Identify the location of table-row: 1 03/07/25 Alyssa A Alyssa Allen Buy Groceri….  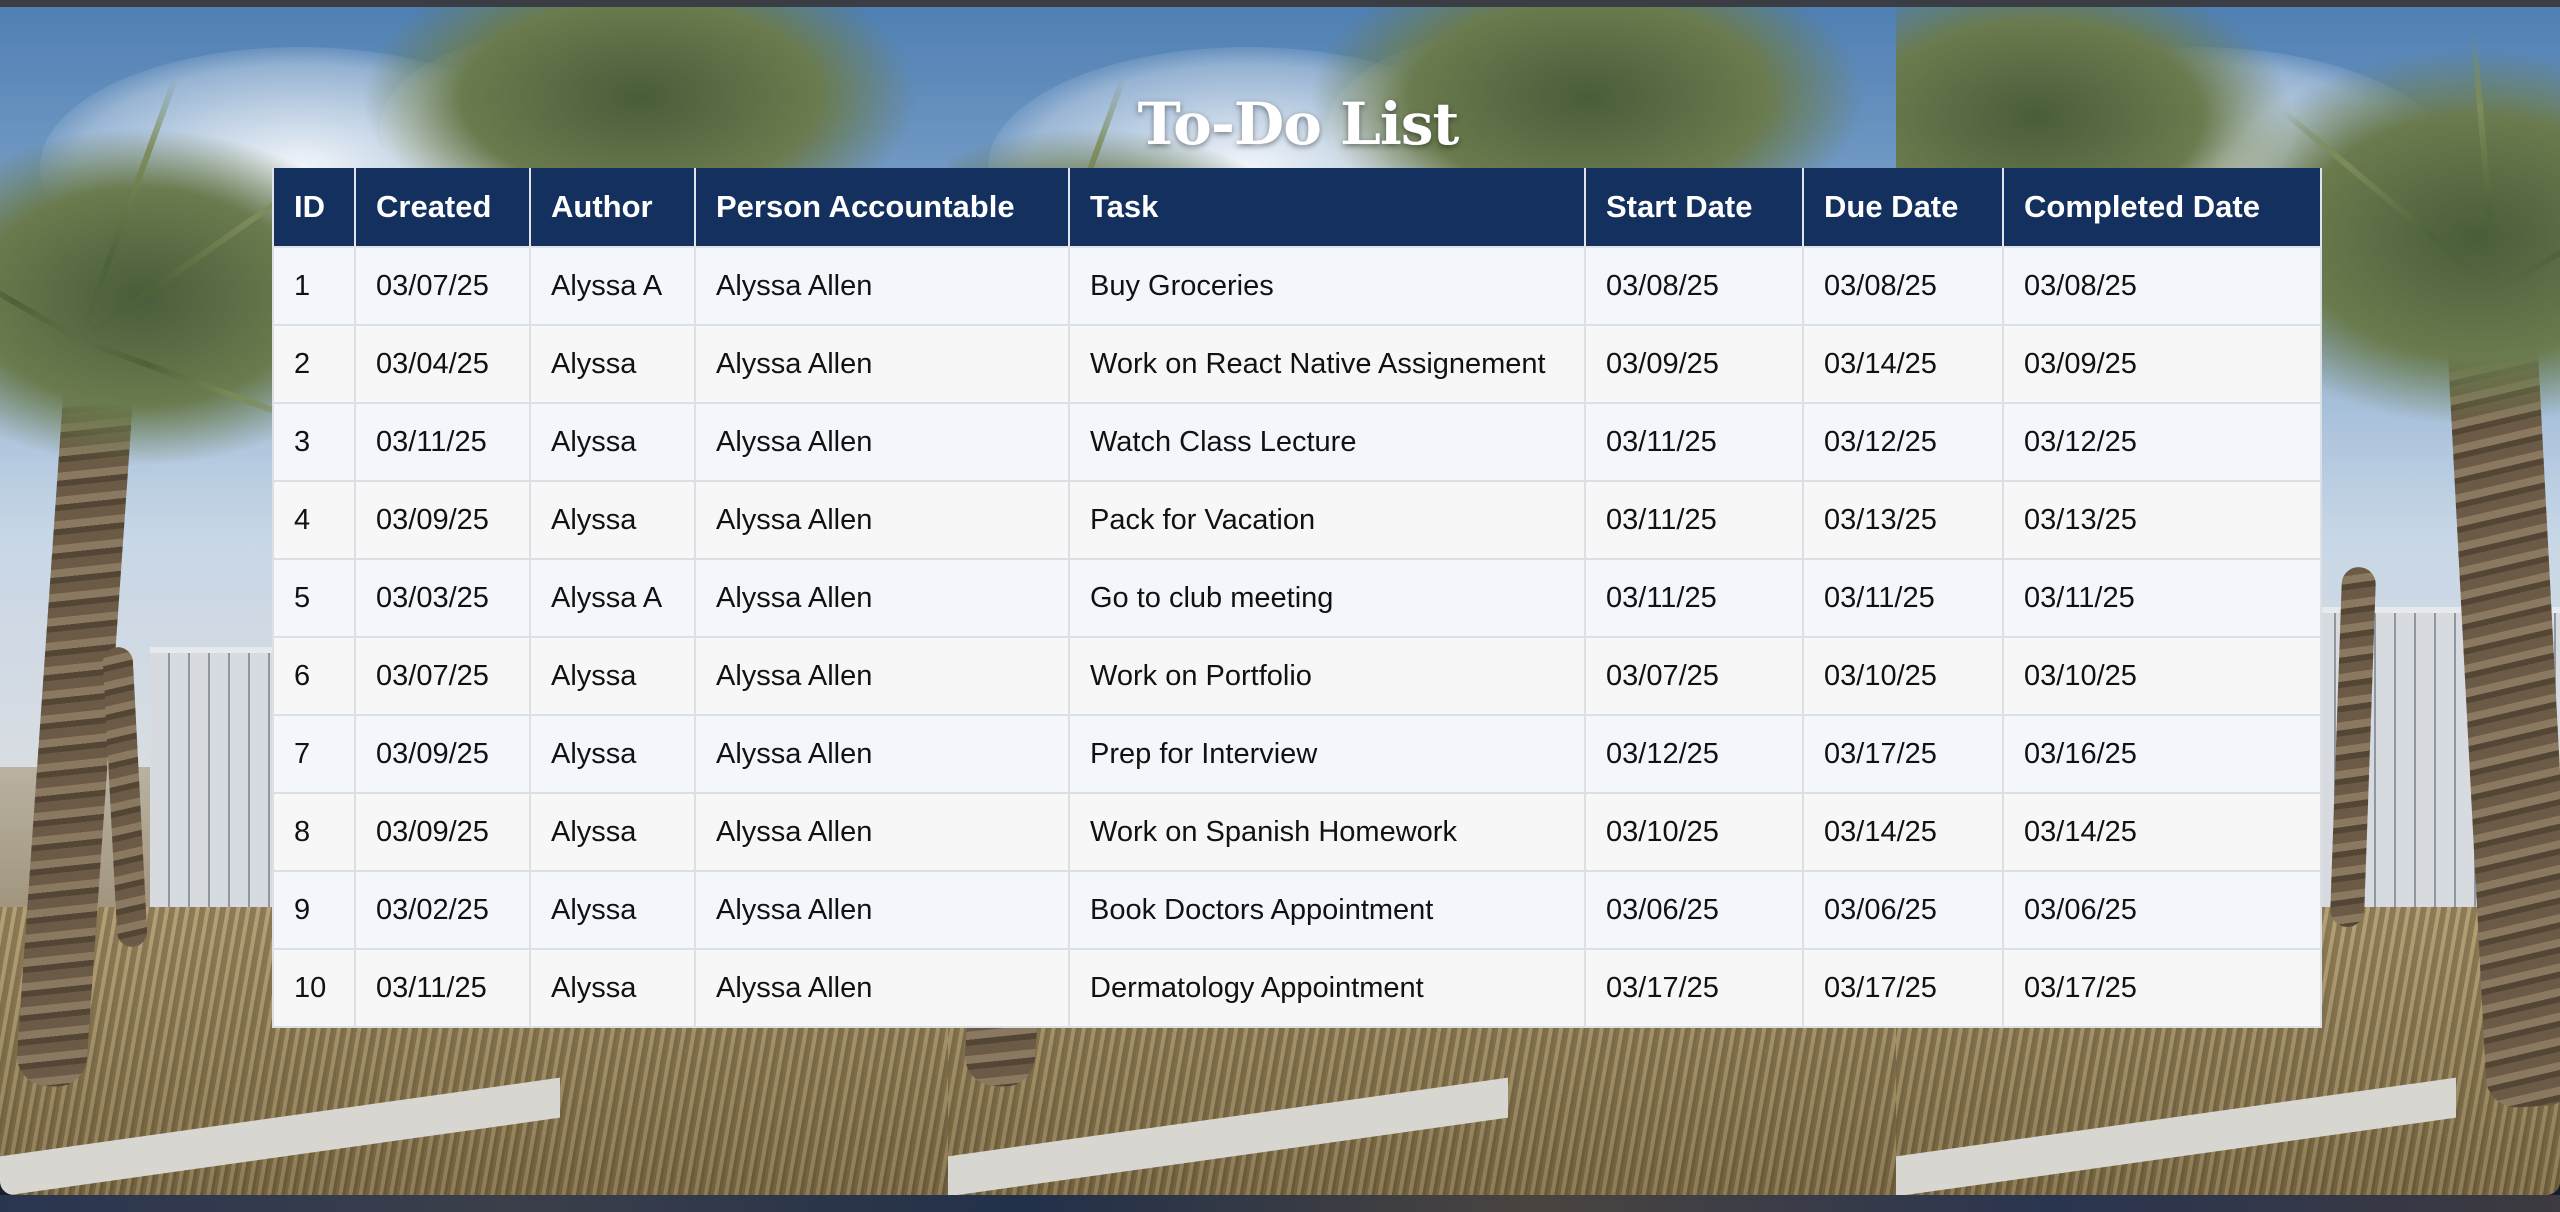
(1297, 286).